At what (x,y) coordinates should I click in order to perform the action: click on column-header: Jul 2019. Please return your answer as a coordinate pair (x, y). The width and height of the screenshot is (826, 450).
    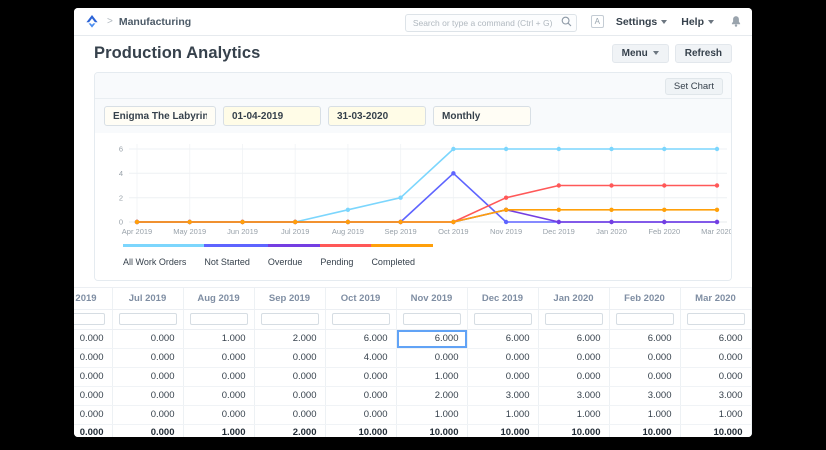
    Looking at the image, I should click on (148, 299).